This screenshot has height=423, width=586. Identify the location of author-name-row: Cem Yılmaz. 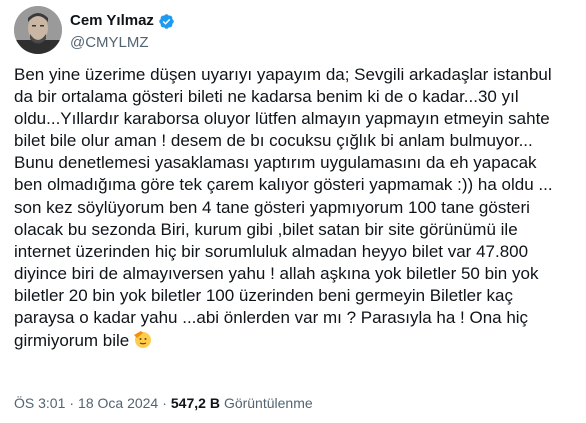
(122, 21).